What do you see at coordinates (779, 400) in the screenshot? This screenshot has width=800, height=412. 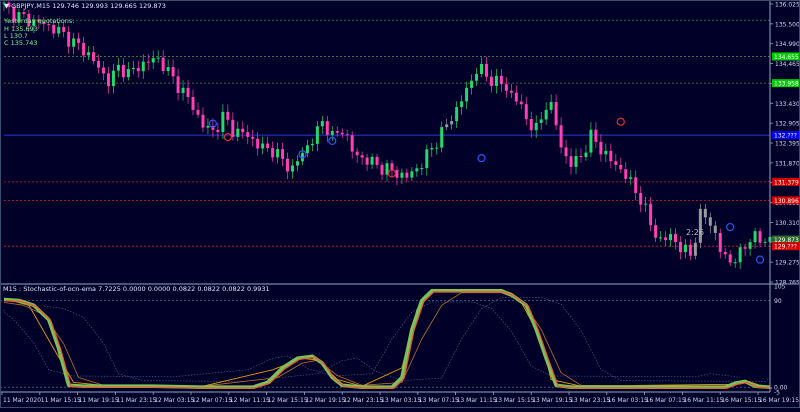 I see `time-tick-label: 16 Mar 19:15` at bounding box center [779, 400].